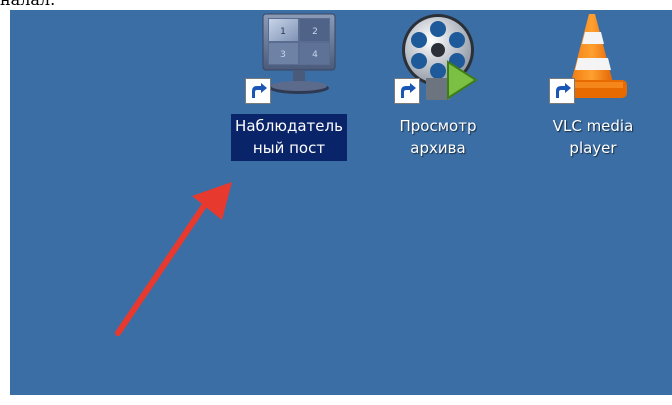 This screenshot has height=405, width=672. What do you see at coordinates (289, 126) in the screenshot?
I see `icon-label-line1: Наблюдатель` at bounding box center [289, 126].